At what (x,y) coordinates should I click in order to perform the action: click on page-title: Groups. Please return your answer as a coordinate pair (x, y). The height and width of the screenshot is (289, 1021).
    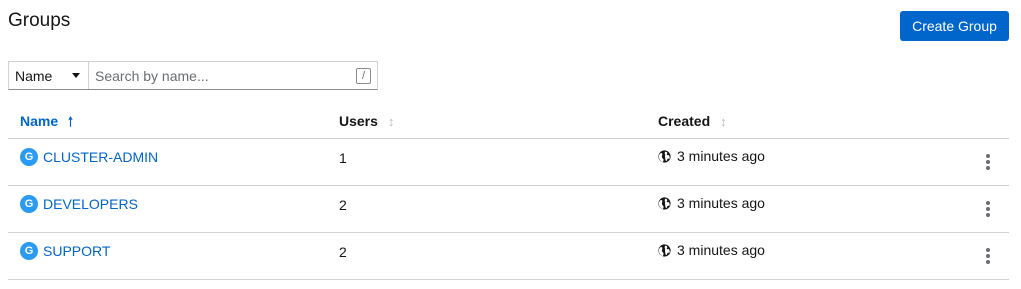
    Looking at the image, I should click on (39, 20).